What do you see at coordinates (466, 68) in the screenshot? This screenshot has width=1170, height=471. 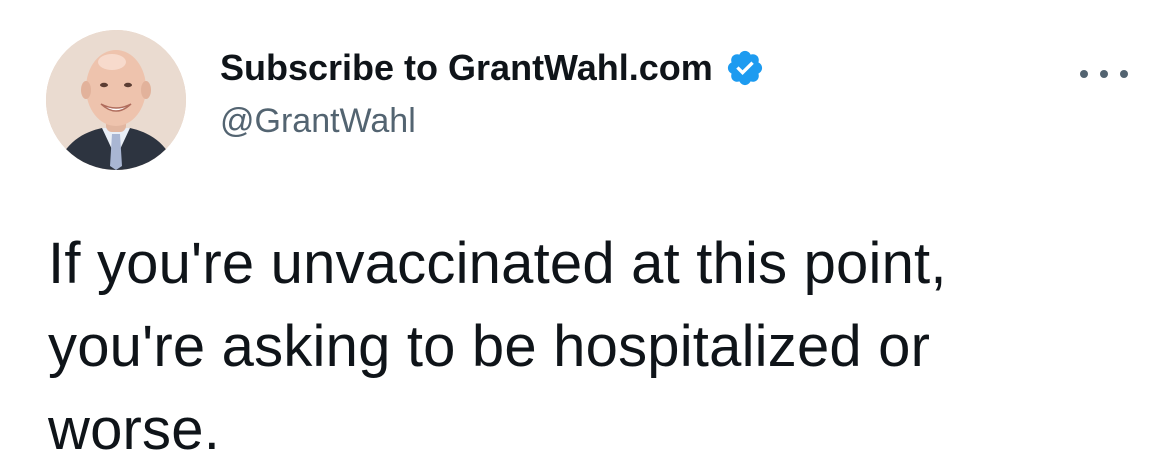 I see `display-name: Subscribe to GrantWahl.com` at bounding box center [466, 68].